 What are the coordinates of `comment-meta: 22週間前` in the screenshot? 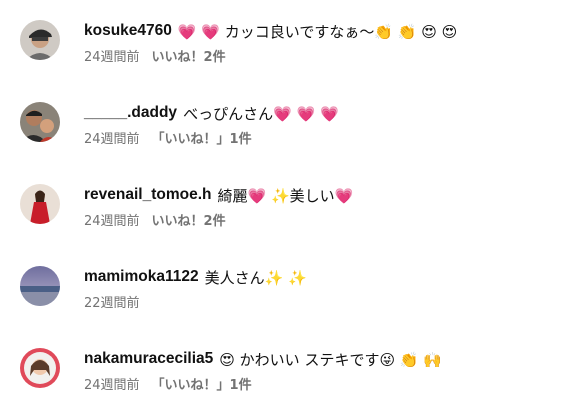 It's located at (112, 301).